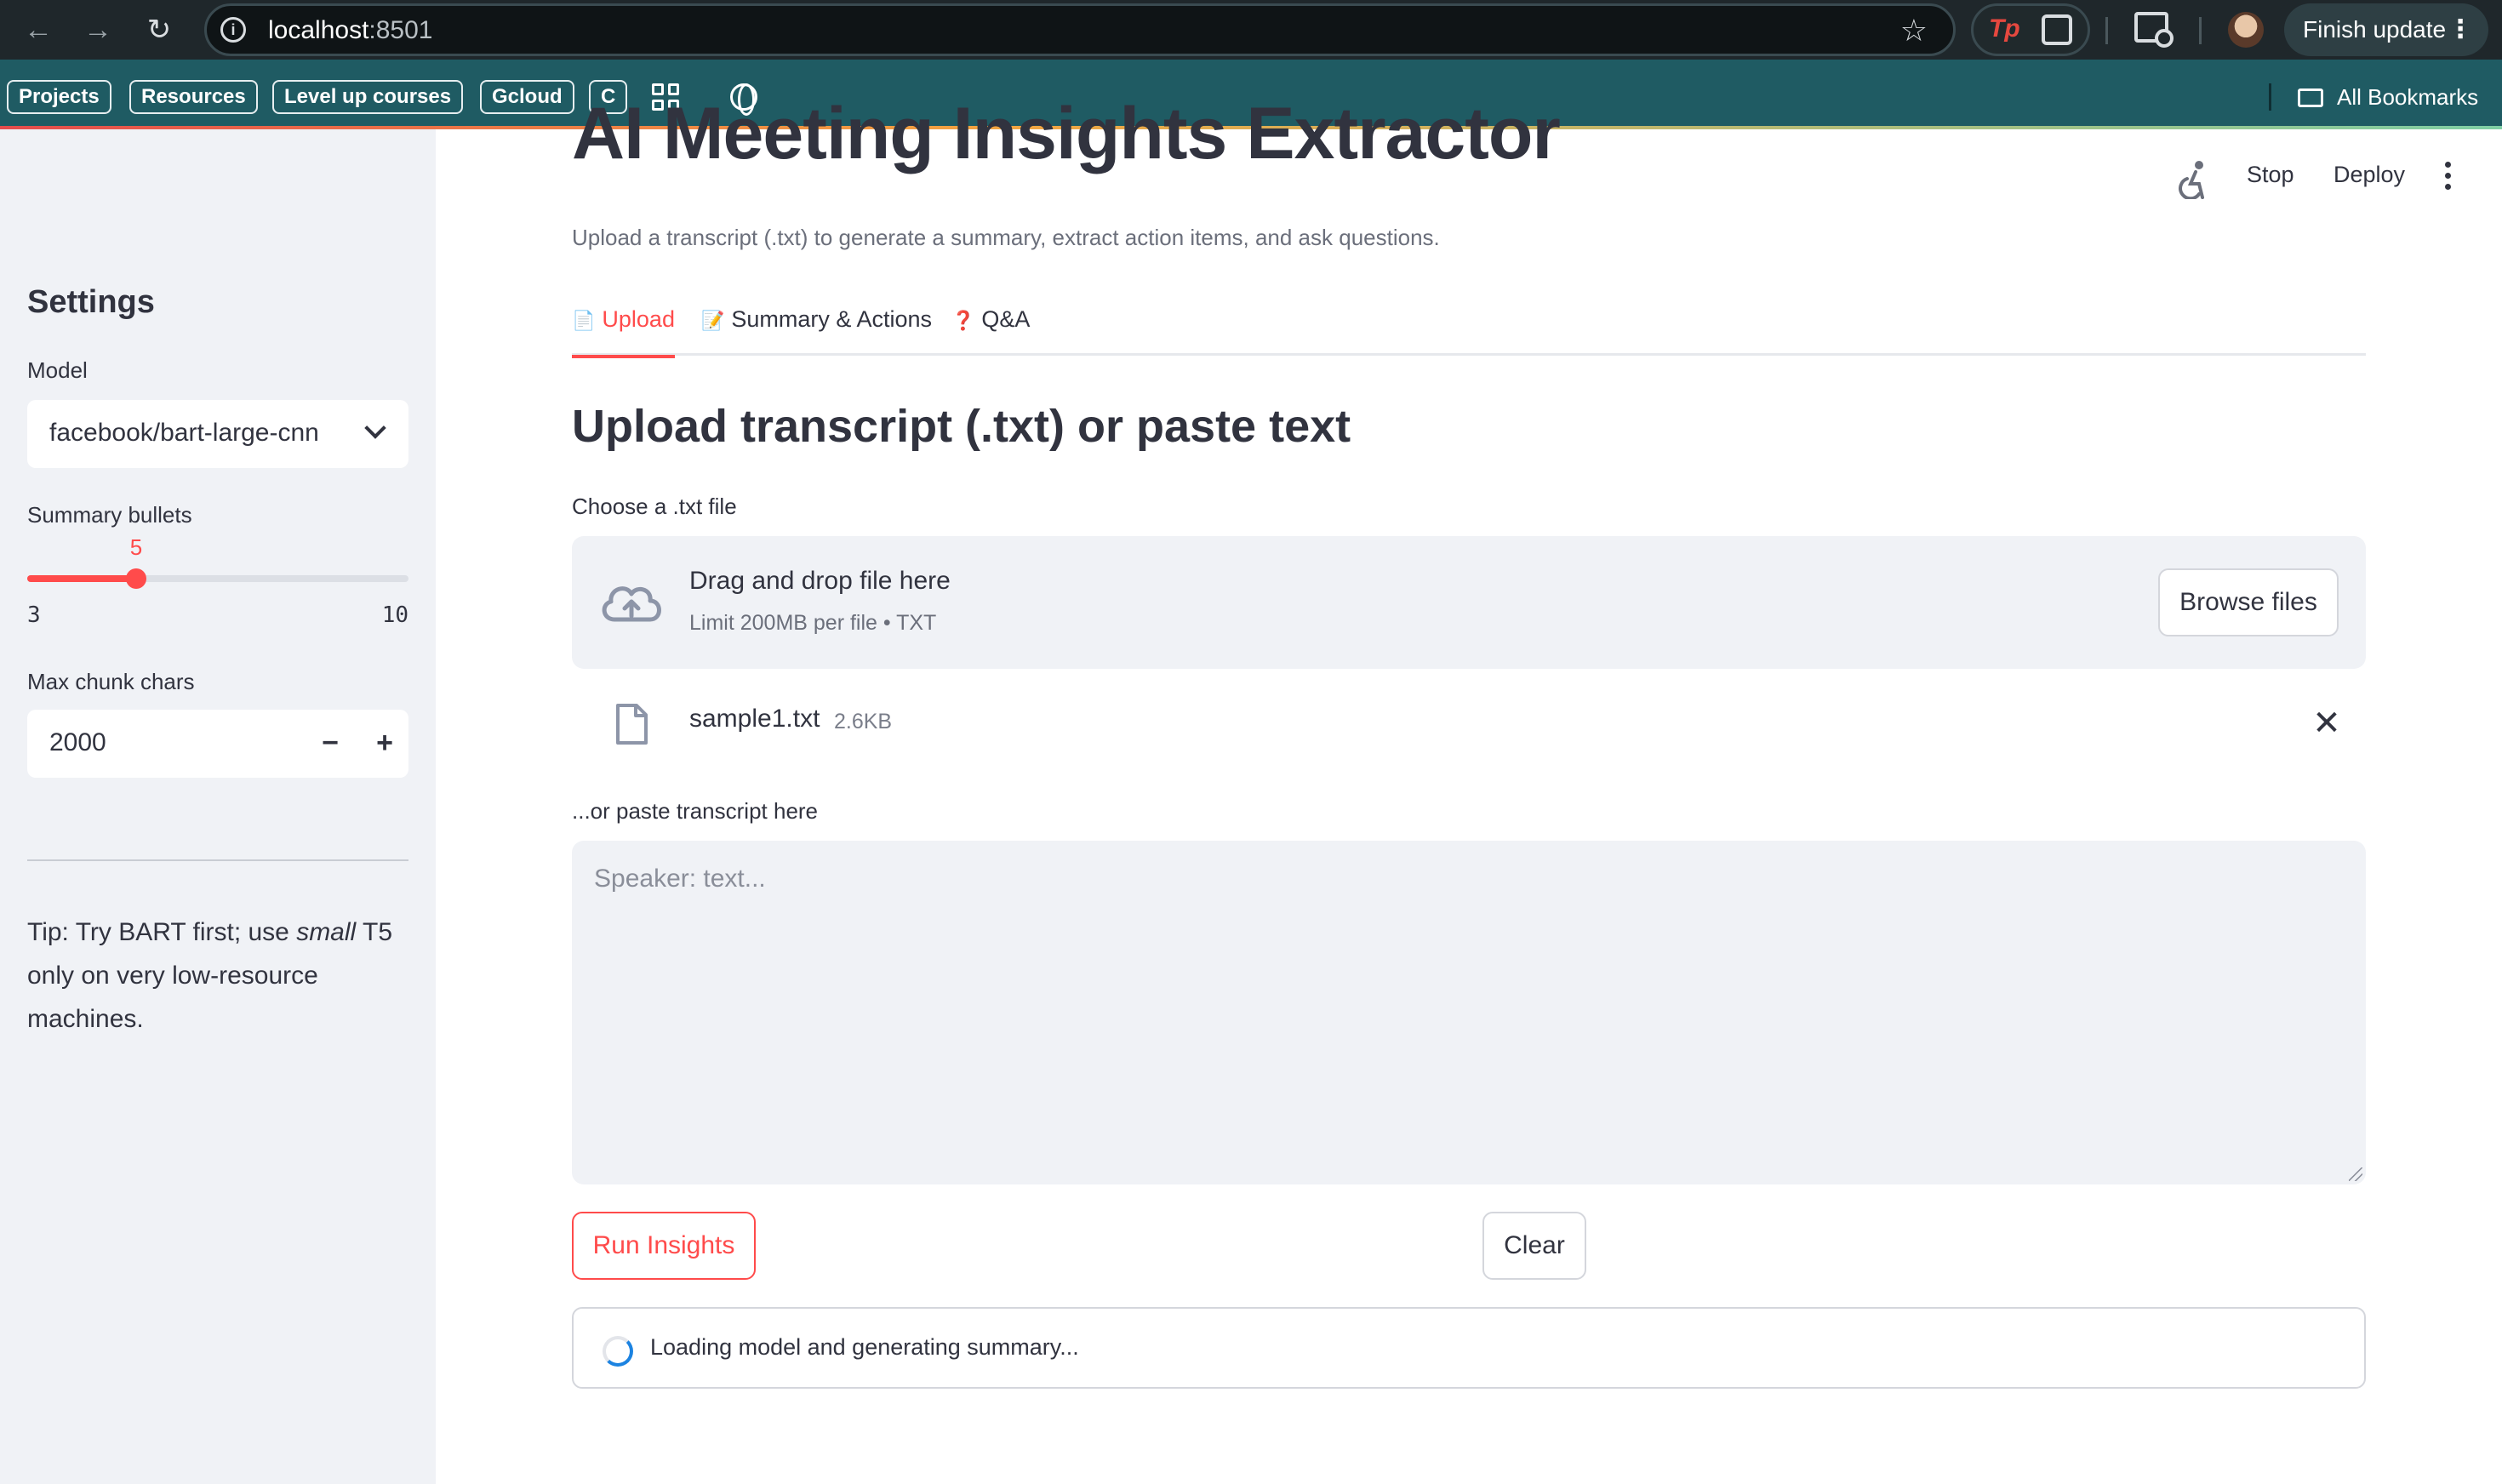  What do you see at coordinates (57, 370) in the screenshot?
I see `model-label: Model` at bounding box center [57, 370].